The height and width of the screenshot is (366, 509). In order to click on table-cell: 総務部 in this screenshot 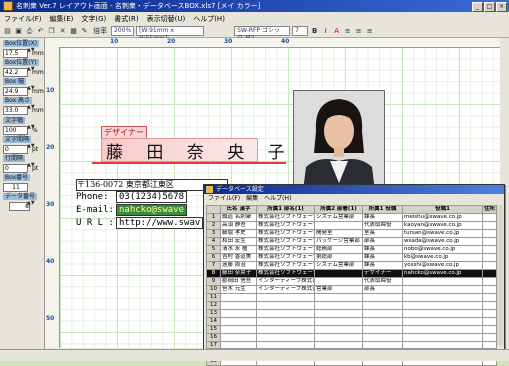, I will do `click(338, 249)`.